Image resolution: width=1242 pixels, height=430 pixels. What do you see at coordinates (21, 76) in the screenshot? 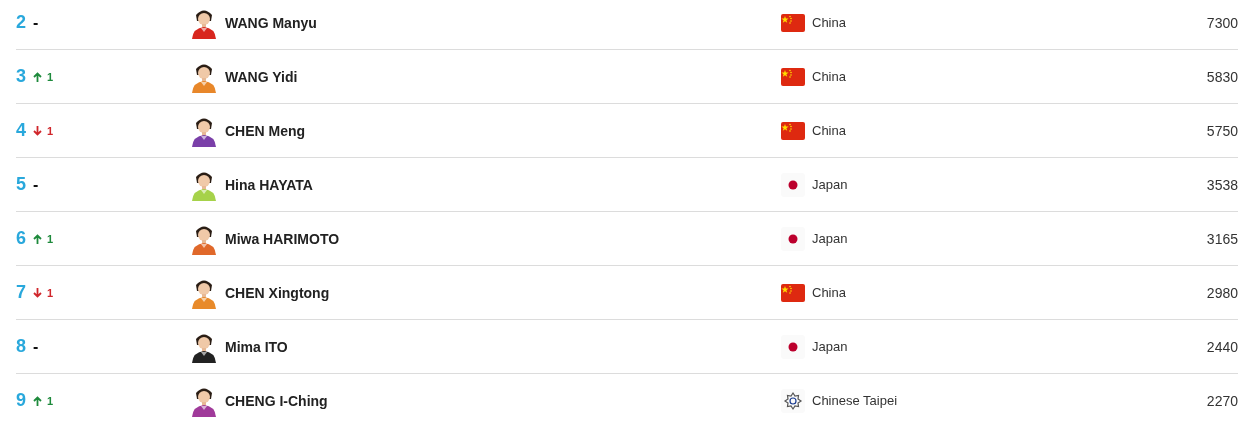
I see `rank-number: 3` at bounding box center [21, 76].